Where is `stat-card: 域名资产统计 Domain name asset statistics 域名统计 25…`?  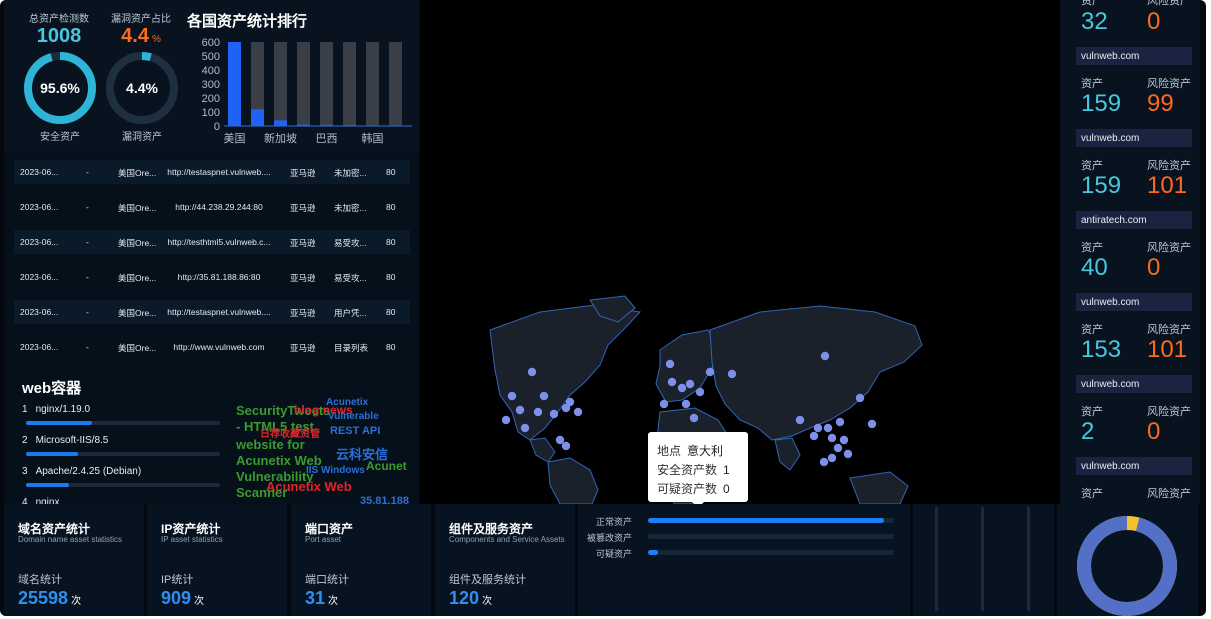 stat-card: 域名资产统计 Domain name asset statistics 域名统计 25… is located at coordinates (74, 560).